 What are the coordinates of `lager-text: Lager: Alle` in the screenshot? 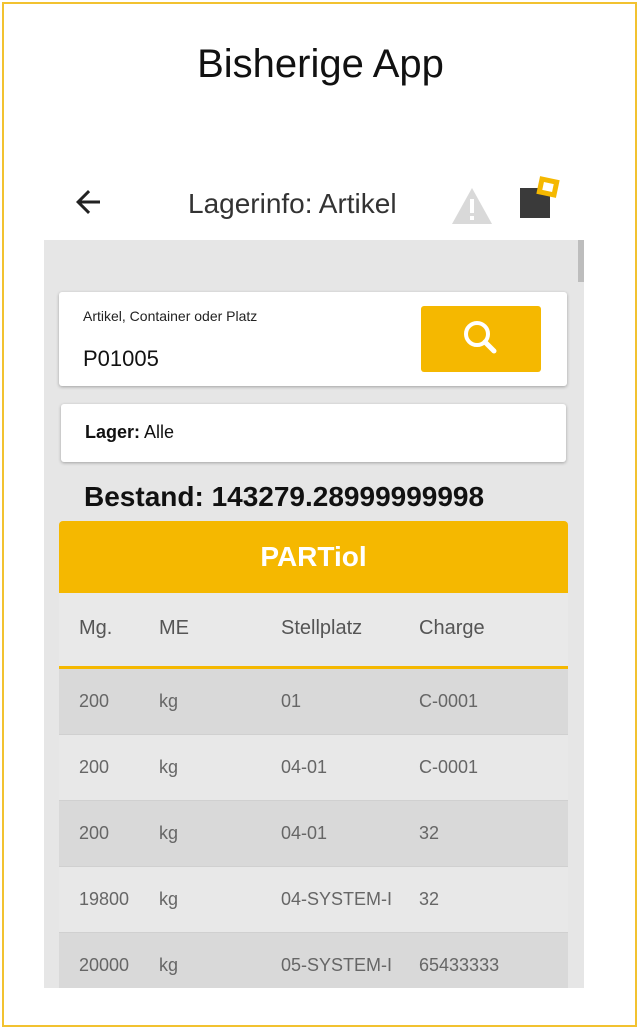 It's located at (129, 432).